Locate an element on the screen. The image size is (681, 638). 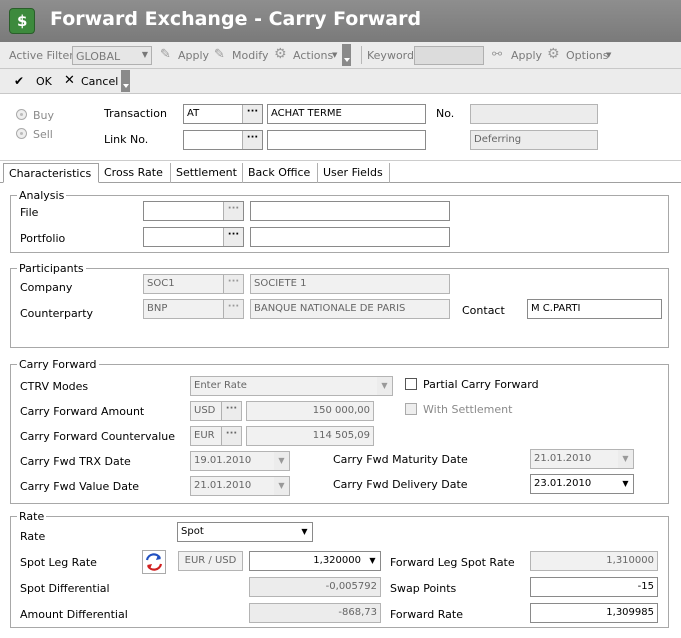
modify-icon: ✎ is located at coordinates (219, 54).